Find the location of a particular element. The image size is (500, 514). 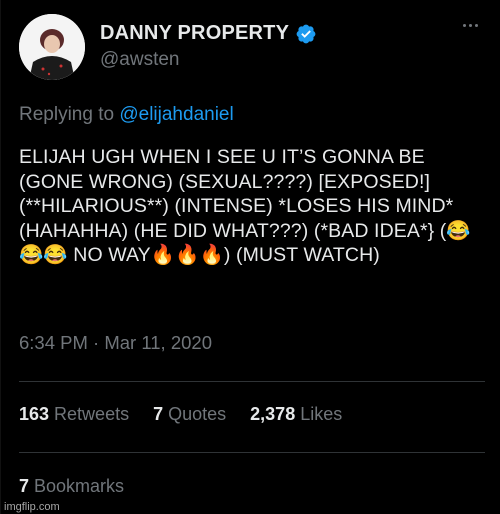

display-name: DANNY PROPERTY is located at coordinates (208, 33).